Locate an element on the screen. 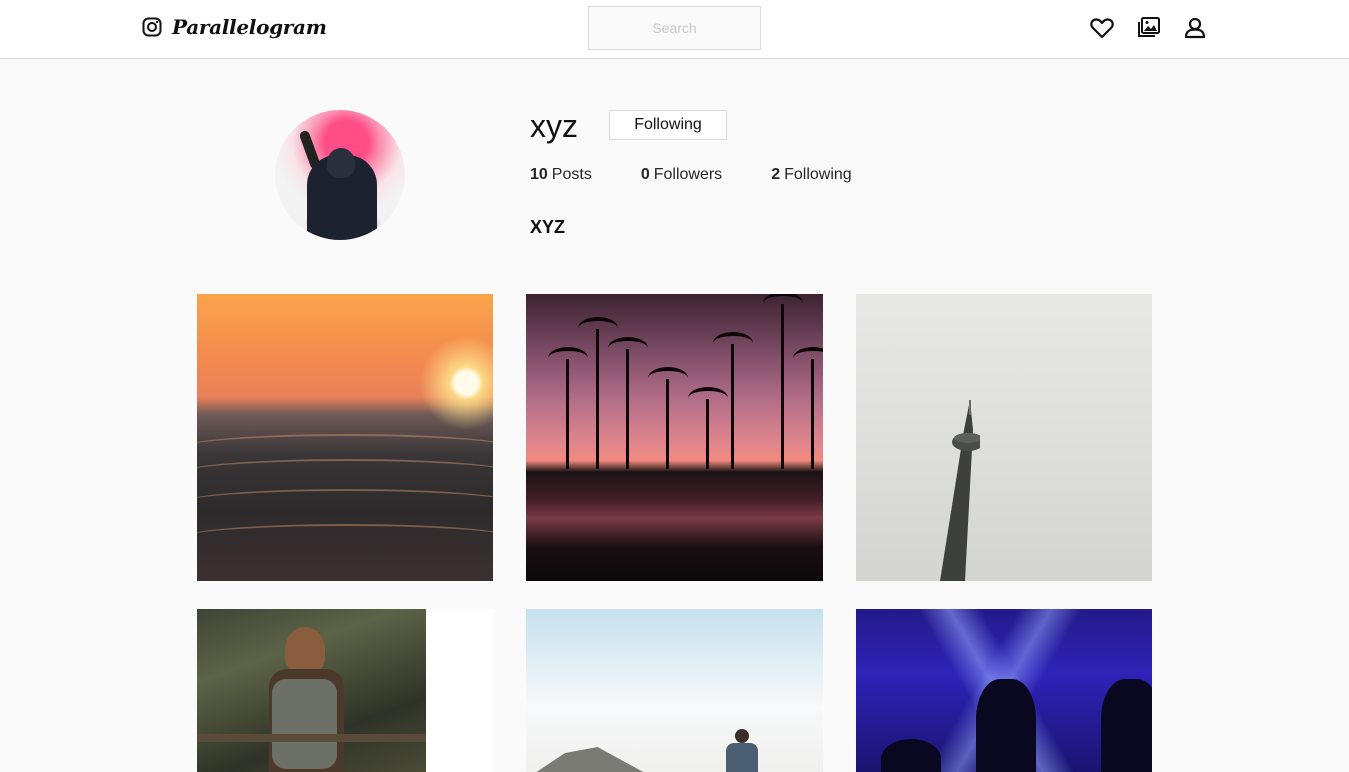 The height and width of the screenshot is (772, 1349). heart-icon is located at coordinates (1102, 28).